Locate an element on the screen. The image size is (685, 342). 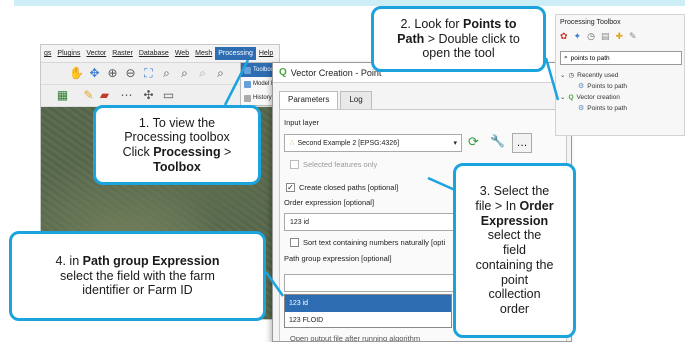
callout-3-line-2: file > In Order is located at coordinates (514, 206).